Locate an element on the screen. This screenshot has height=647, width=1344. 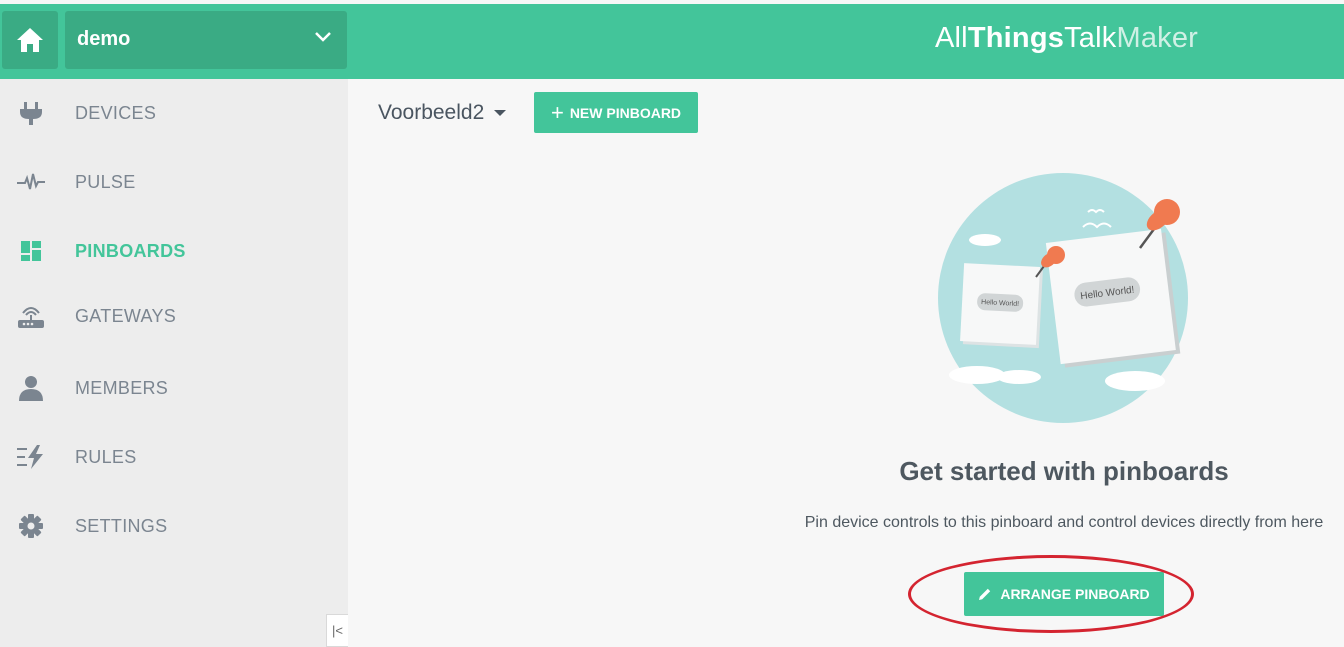
gear-icon is located at coordinates (31, 526).